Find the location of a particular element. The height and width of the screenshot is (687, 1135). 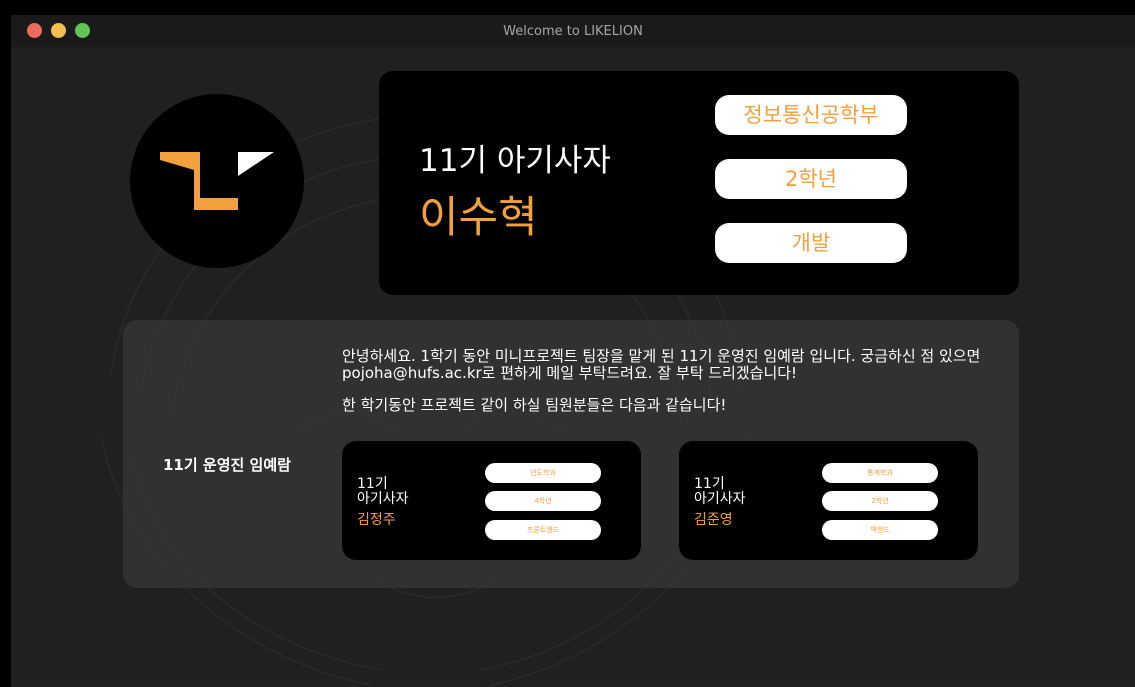

member-role-badge: 백엔드 is located at coordinates (880, 530).